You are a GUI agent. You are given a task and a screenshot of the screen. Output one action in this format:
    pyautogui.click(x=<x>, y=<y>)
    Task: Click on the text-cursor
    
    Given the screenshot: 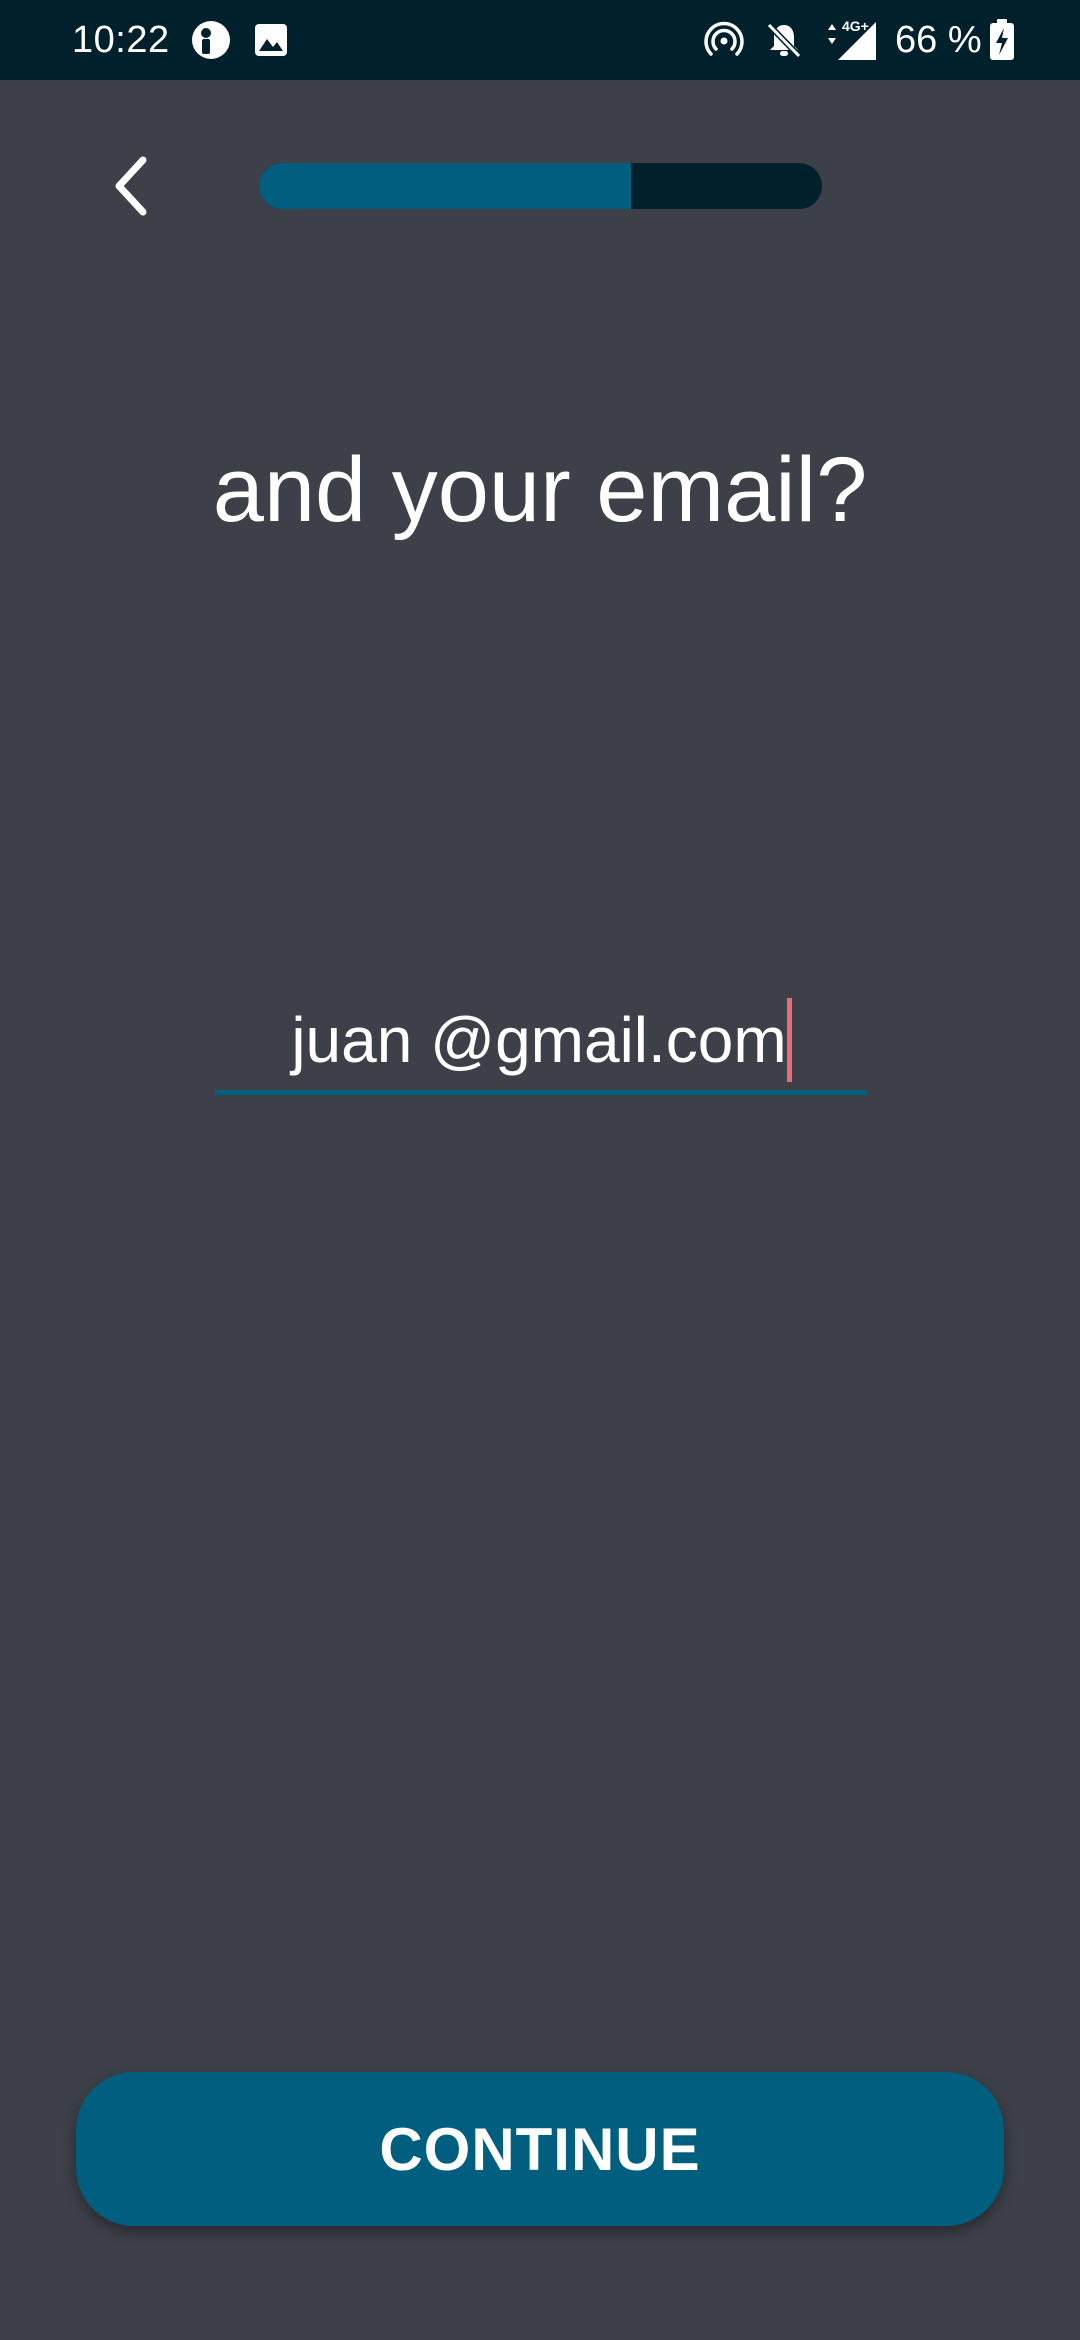 What is the action you would take?
    pyautogui.click(x=789, y=1040)
    